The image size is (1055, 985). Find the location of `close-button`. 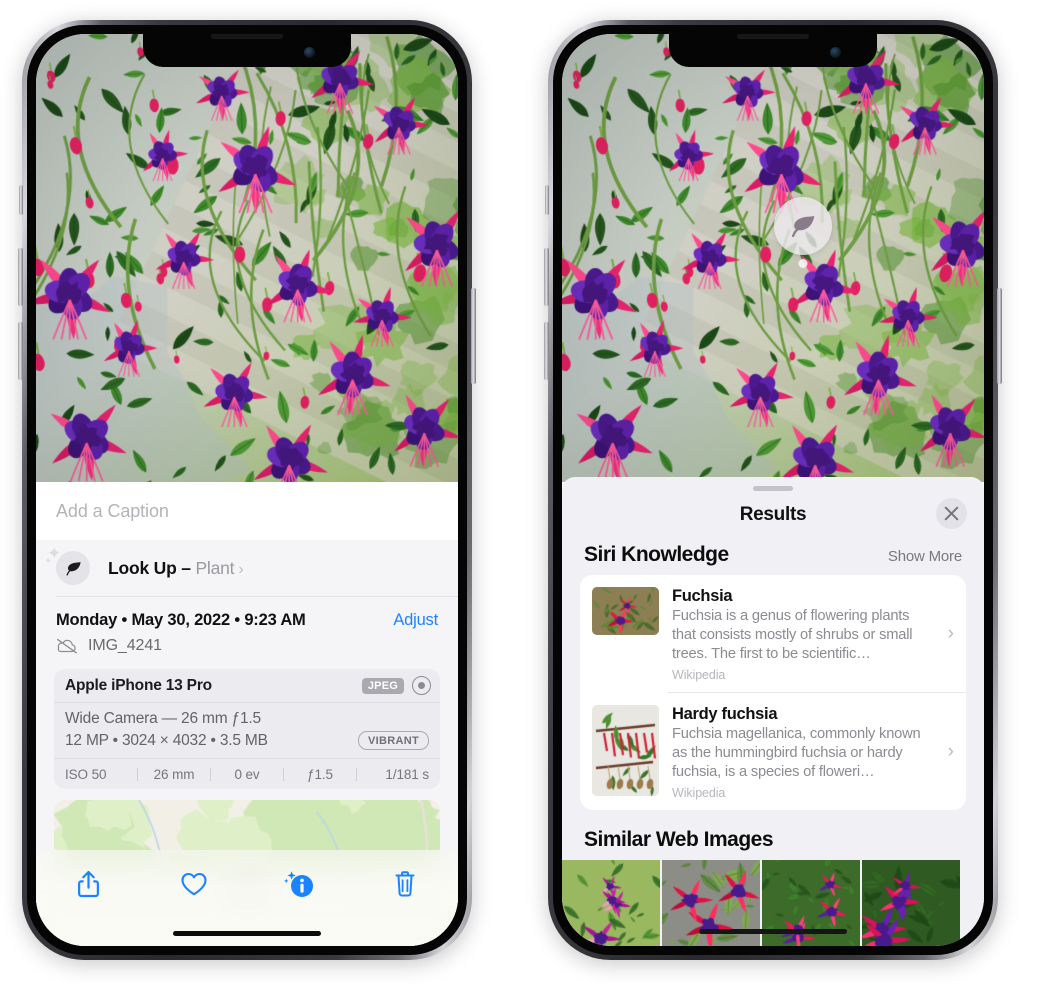

close-button is located at coordinates (951, 513).